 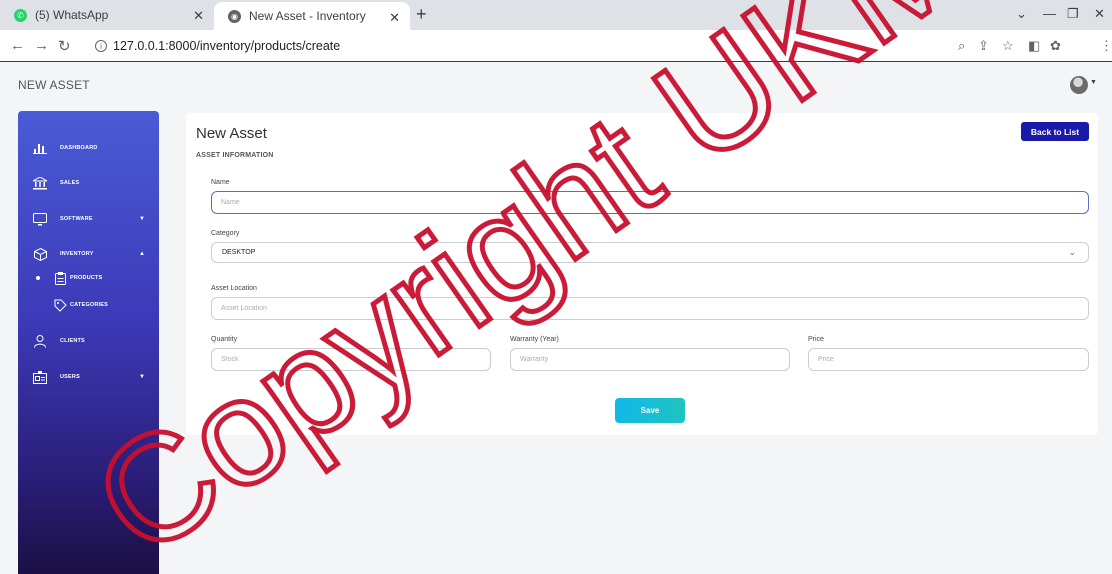 What do you see at coordinates (961, 46) in the screenshot?
I see `zoom-icon: ⌕` at bounding box center [961, 46].